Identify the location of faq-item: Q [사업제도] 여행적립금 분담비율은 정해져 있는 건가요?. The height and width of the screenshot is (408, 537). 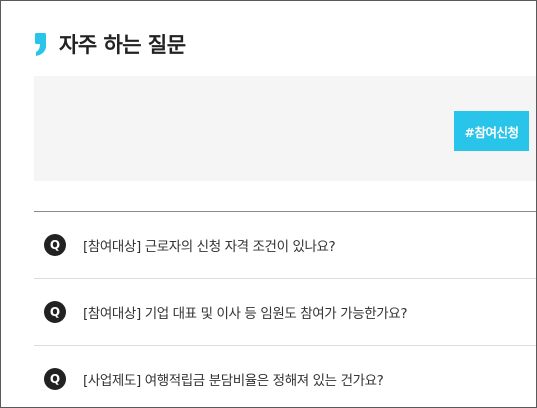
(285, 376).